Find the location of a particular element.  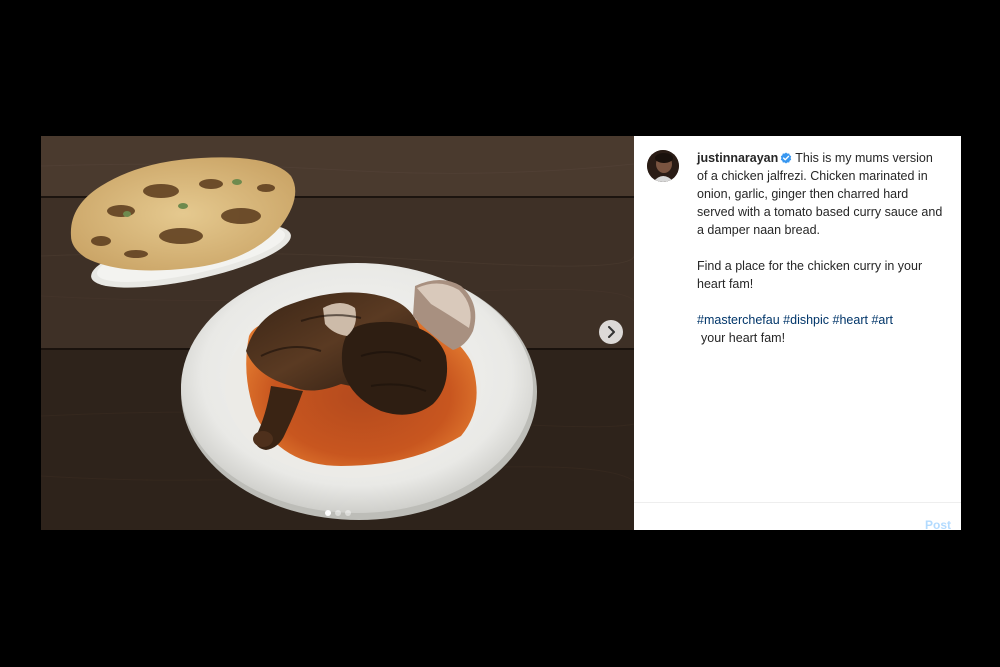

author-username: justinnarayan is located at coordinates (737, 158).